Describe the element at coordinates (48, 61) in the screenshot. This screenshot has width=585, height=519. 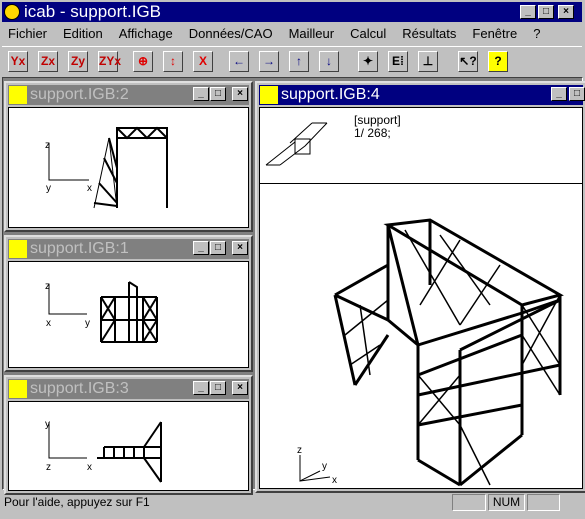
I see `view-zx-icon: Zx` at that location.